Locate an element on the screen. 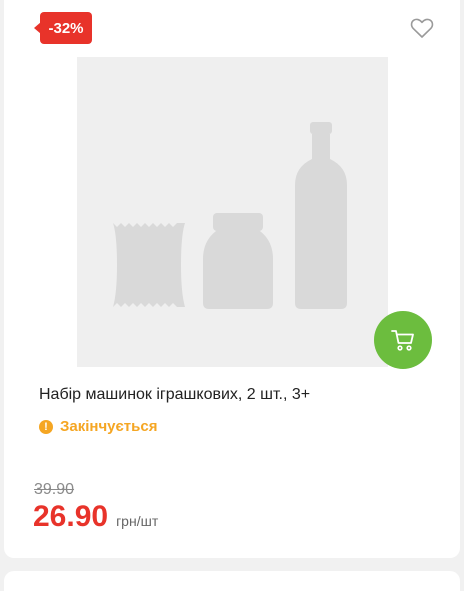 The height and width of the screenshot is (591, 464). price-block: 26.90 грн/шт is located at coordinates (95, 517).